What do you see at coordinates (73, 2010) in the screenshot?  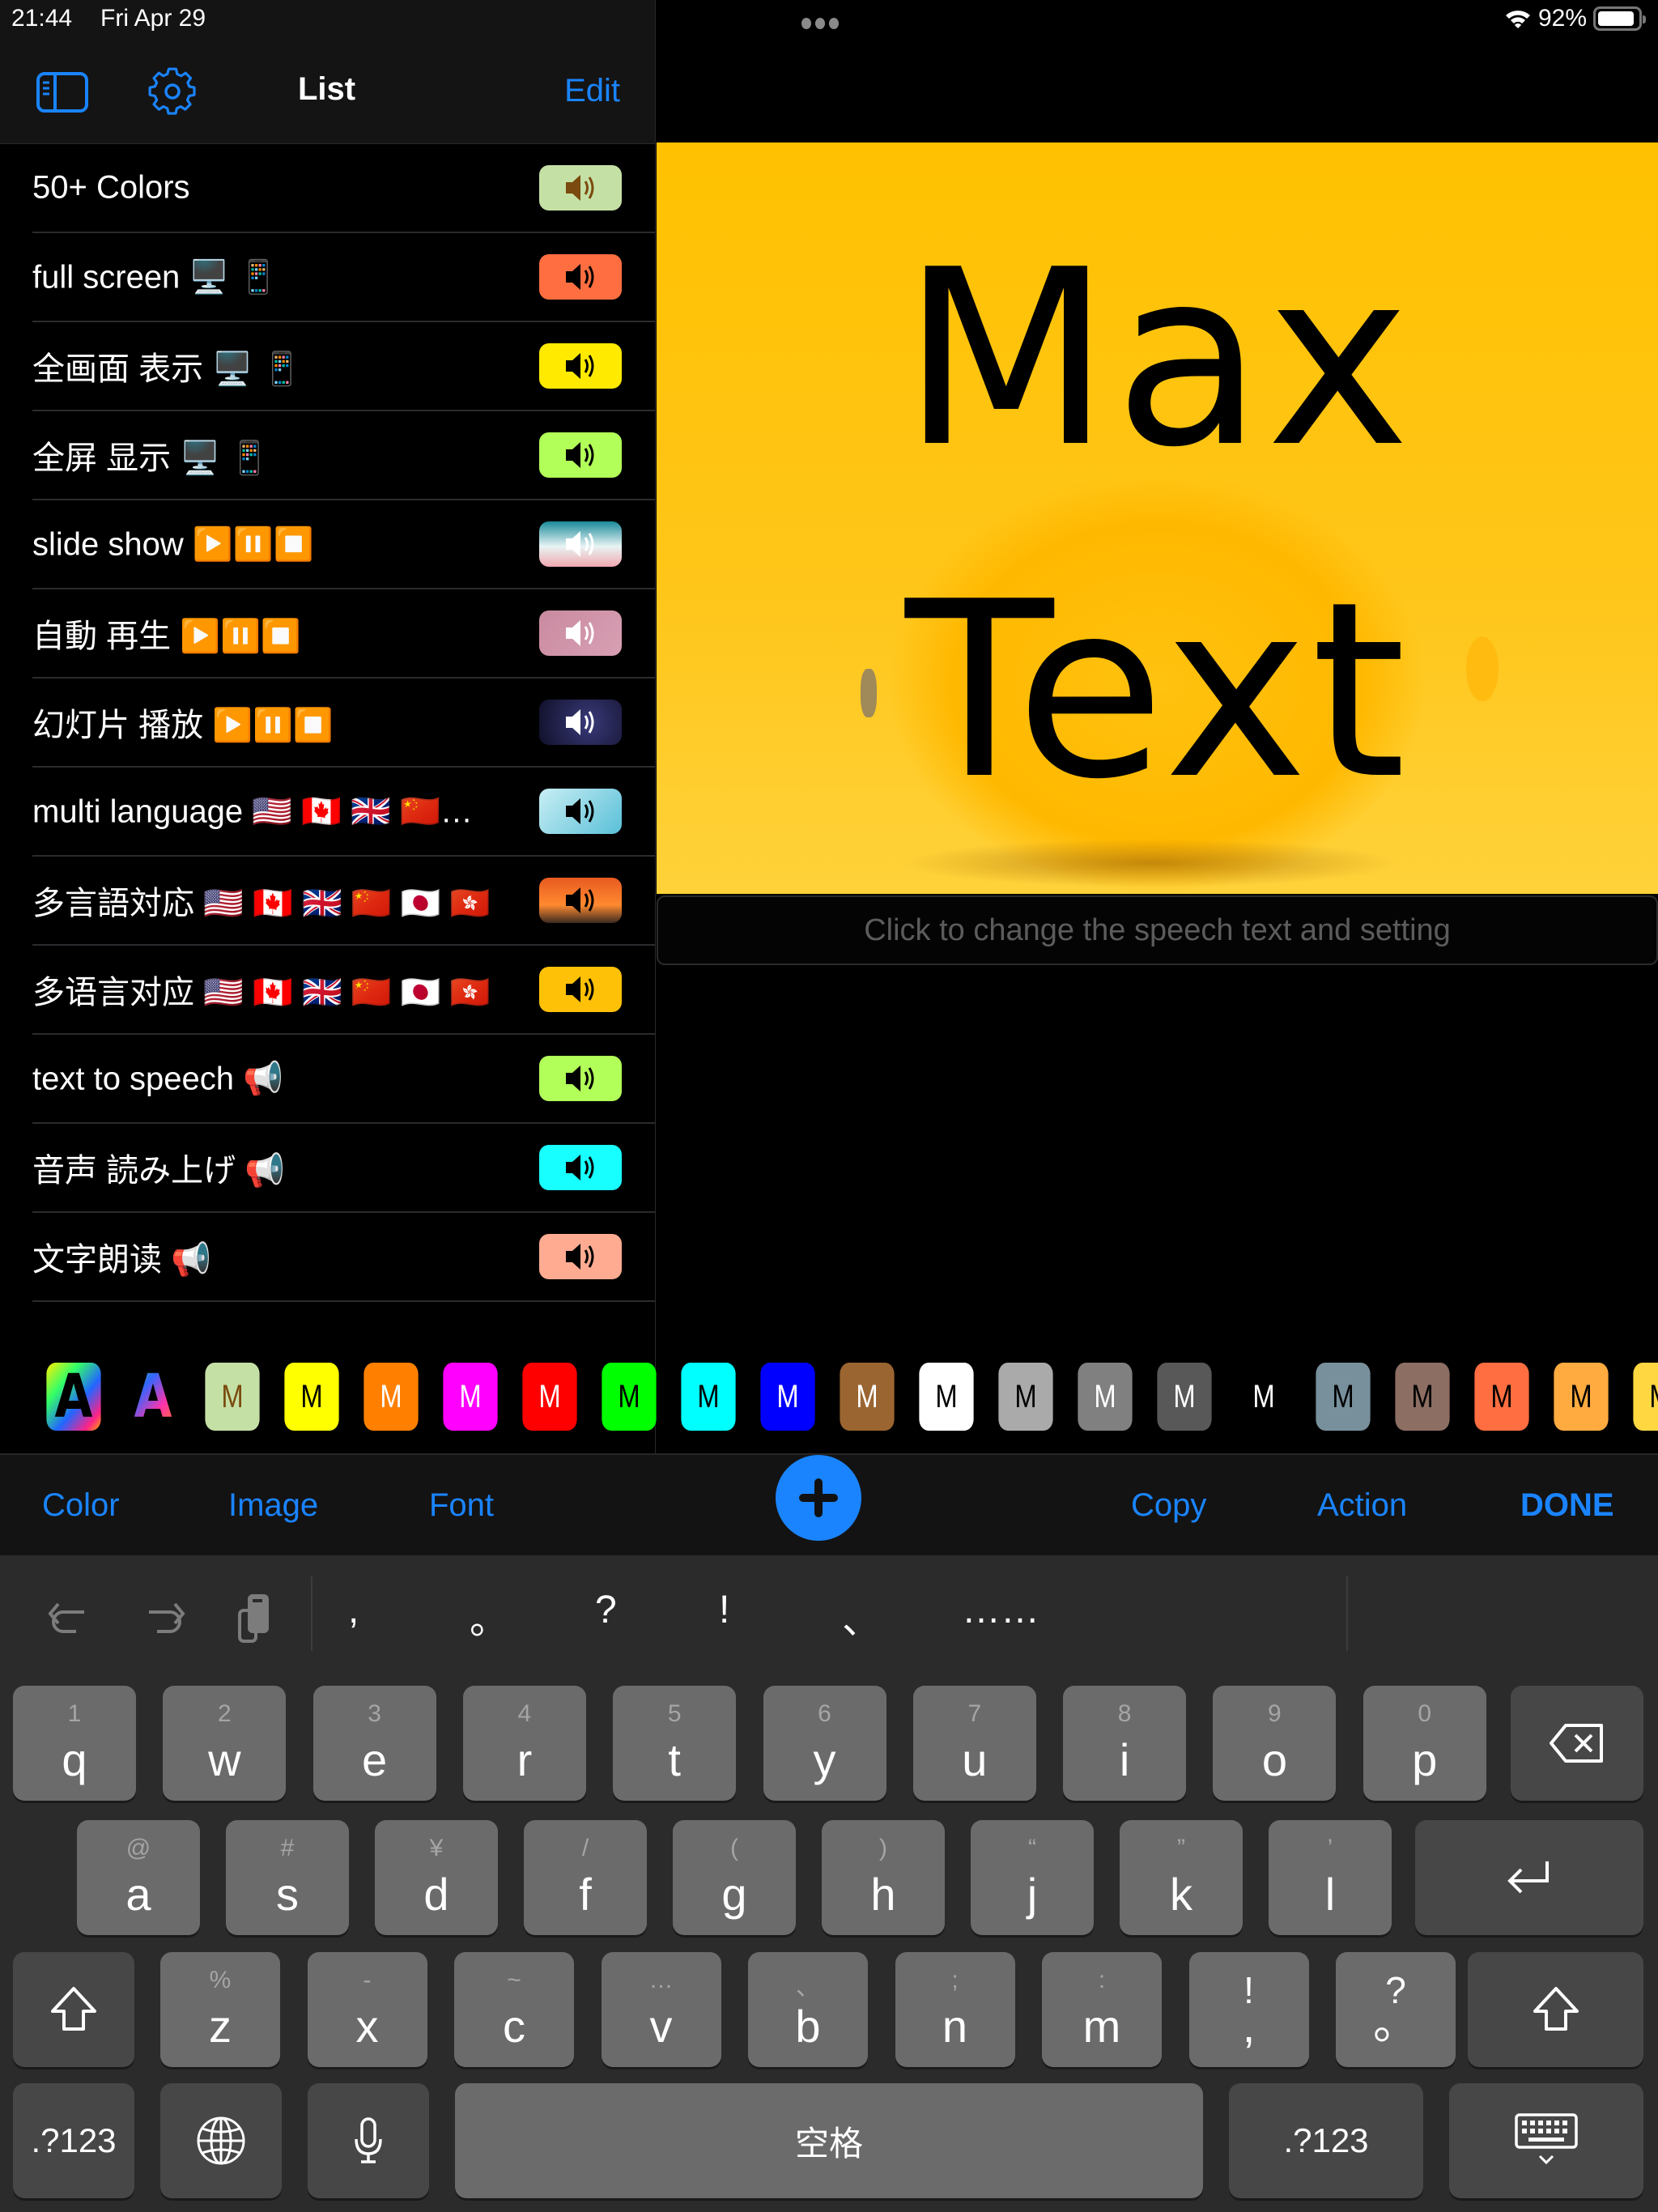 I see `shift-key-left` at bounding box center [73, 2010].